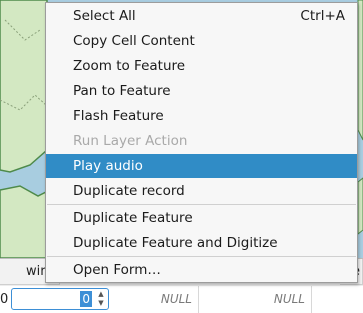 The width and height of the screenshot is (363, 313). I want to click on spinbox-arrows: ▲ ▼, so click(101, 299).